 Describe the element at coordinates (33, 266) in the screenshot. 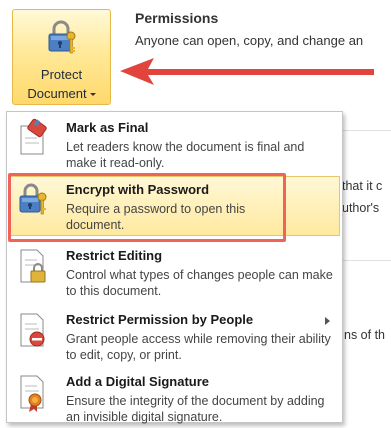

I see `document-lock-icon` at that location.